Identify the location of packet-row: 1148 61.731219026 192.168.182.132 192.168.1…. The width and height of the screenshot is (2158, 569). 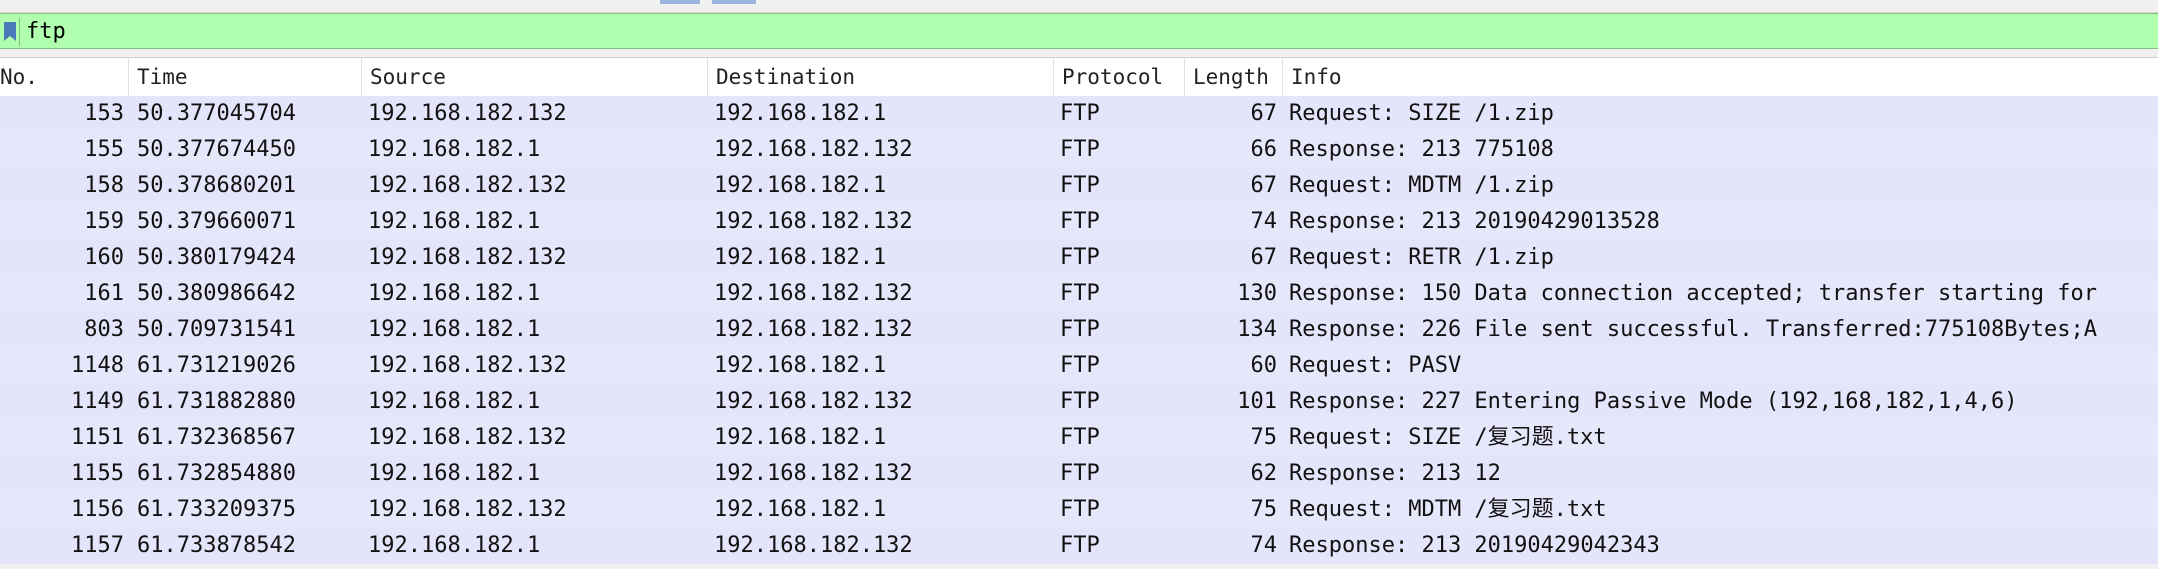
(1079, 366).